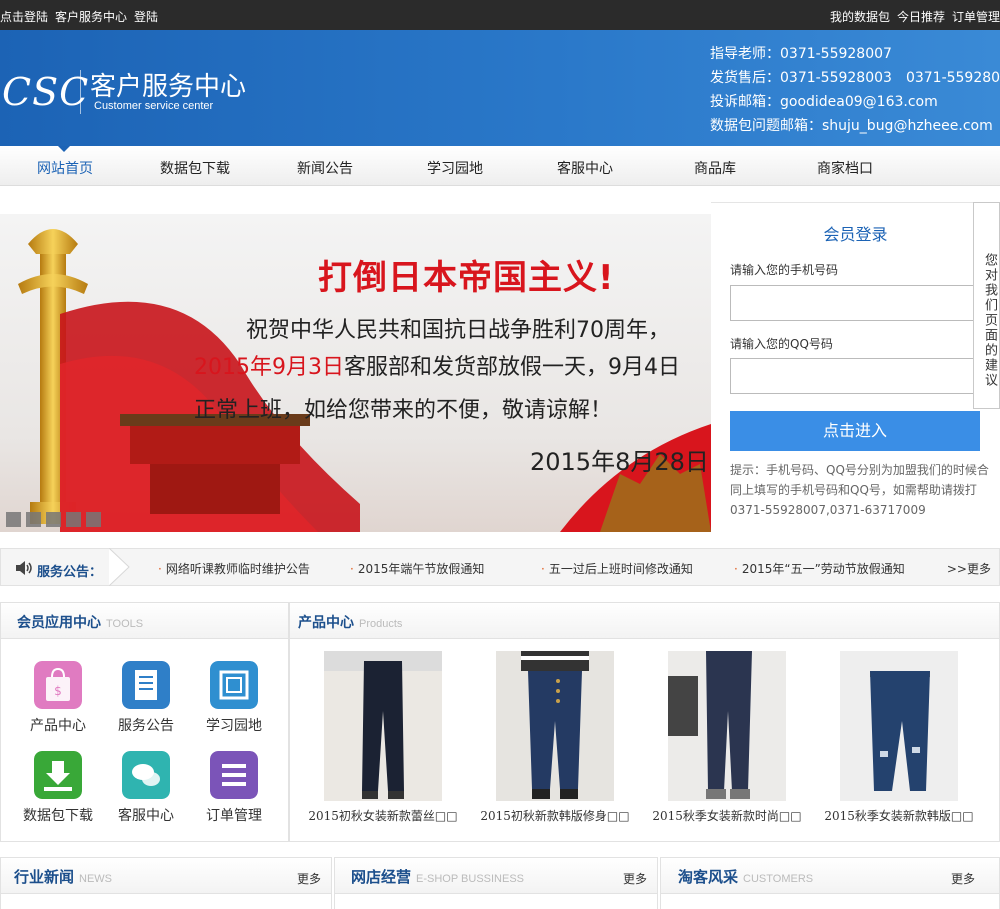 This screenshot has height=909, width=1000. What do you see at coordinates (24, 568) in the screenshot?
I see `speaker-icon` at bounding box center [24, 568].